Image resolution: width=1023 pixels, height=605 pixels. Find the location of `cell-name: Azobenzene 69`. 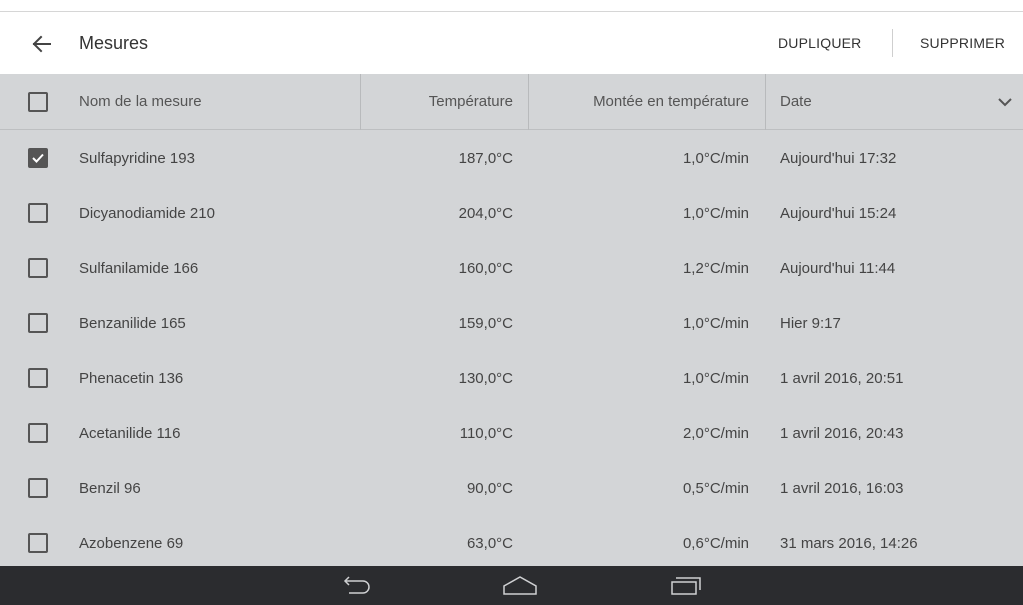

cell-name: Azobenzene 69 is located at coordinates (131, 543).